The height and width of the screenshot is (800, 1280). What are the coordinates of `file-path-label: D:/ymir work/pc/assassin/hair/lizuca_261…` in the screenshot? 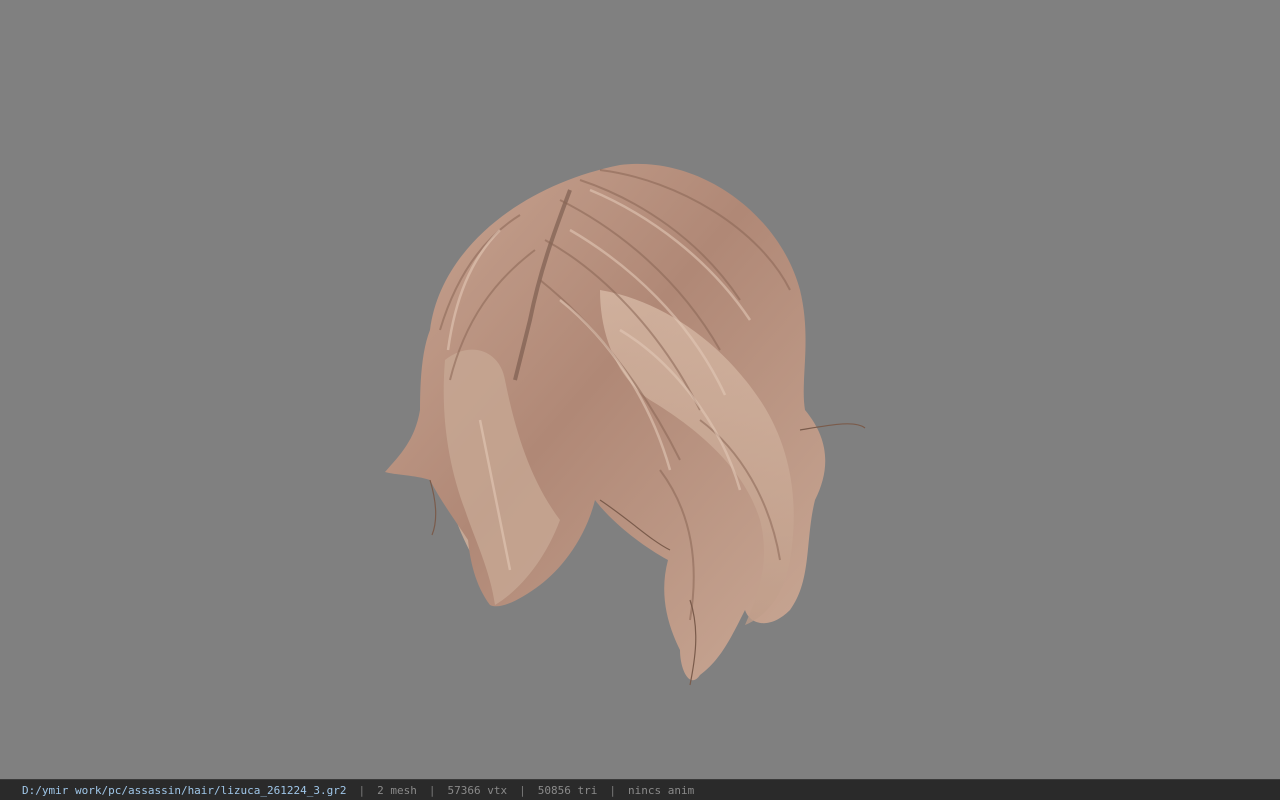 It's located at (184, 790).